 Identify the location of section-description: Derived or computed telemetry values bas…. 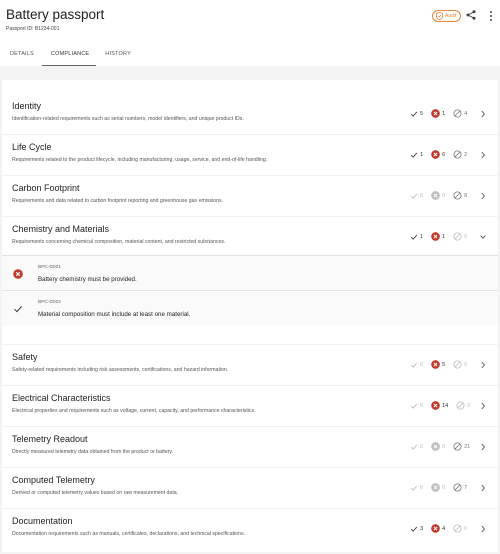
(95, 493).